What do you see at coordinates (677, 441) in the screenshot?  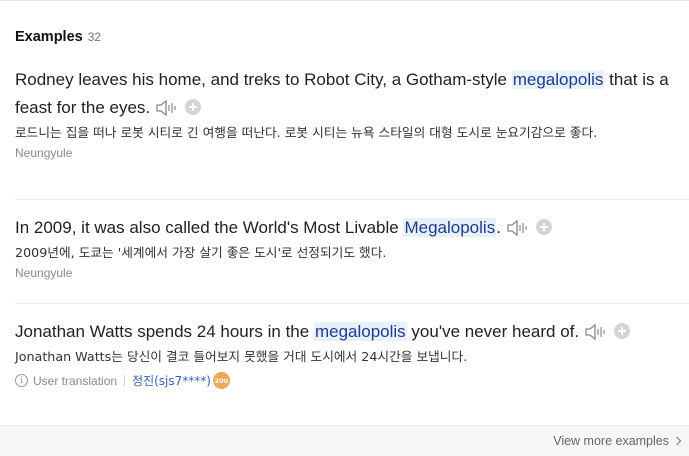 I see `chevron-right-icon` at bounding box center [677, 441].